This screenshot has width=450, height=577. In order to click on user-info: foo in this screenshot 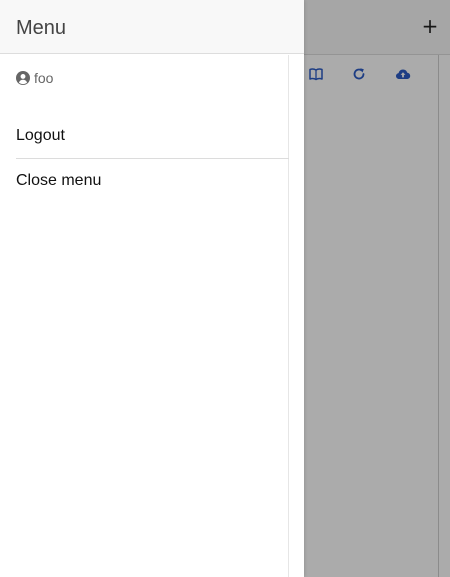, I will do `click(34, 78)`.